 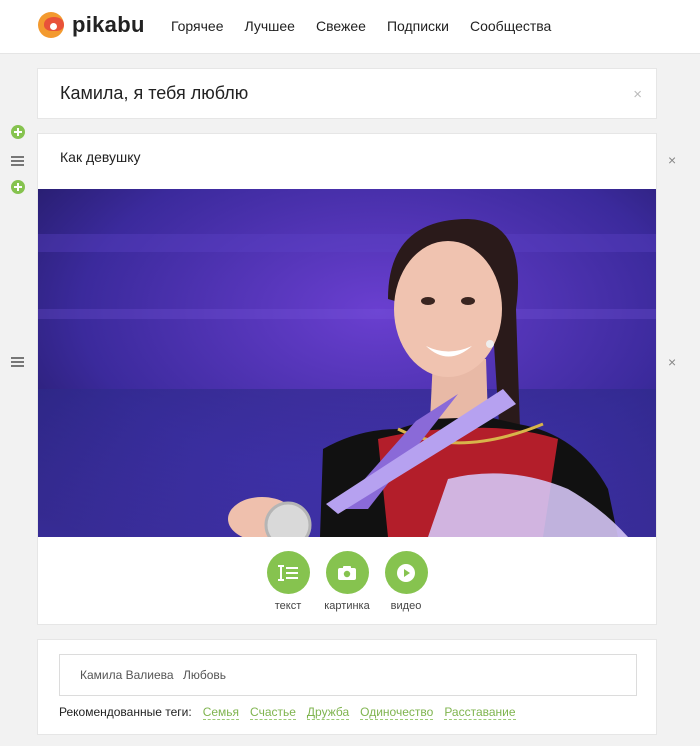 What do you see at coordinates (125, 712) in the screenshot?
I see `recommended-tags-label: Рекомендованные теги:` at bounding box center [125, 712].